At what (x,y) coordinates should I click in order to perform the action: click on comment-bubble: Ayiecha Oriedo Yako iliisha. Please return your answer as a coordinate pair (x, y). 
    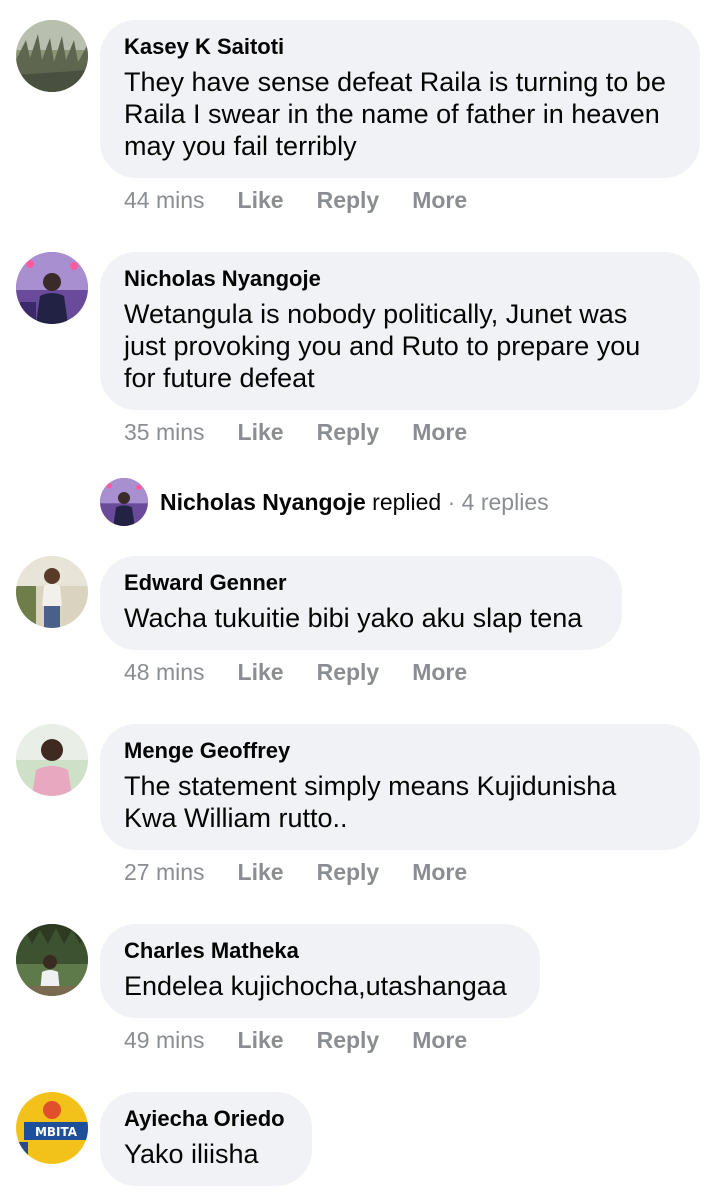
    Looking at the image, I should click on (206, 1139).